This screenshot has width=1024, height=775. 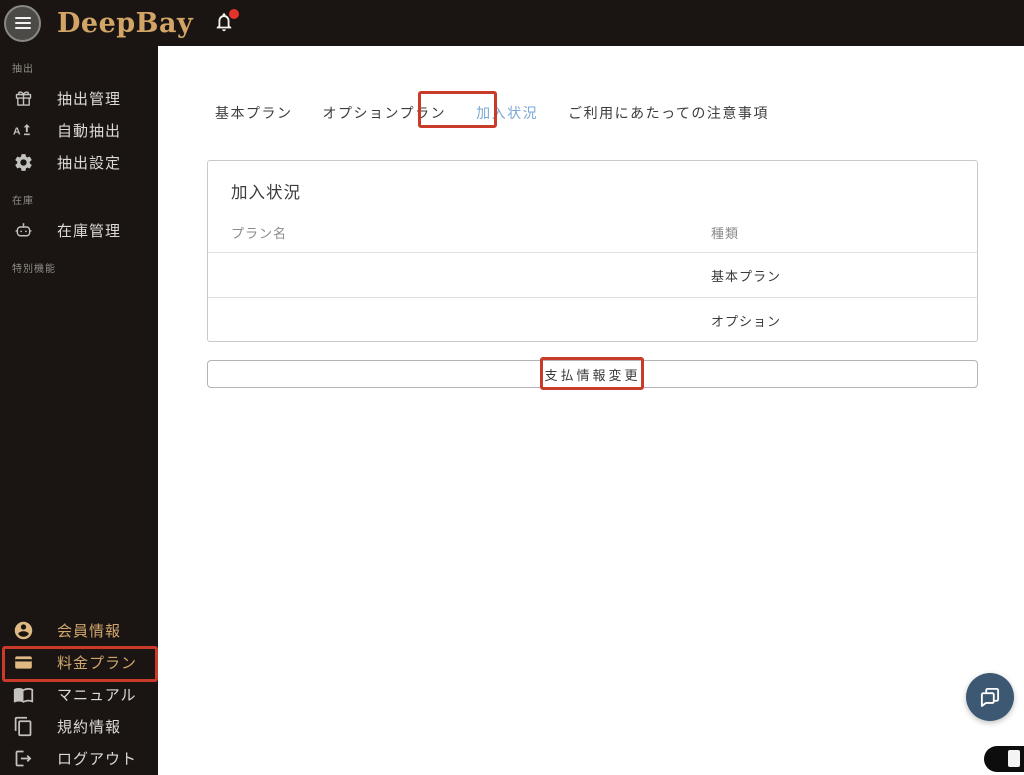 What do you see at coordinates (385, 113) in the screenshot?
I see `tab-option-plan: オプションプラン` at bounding box center [385, 113].